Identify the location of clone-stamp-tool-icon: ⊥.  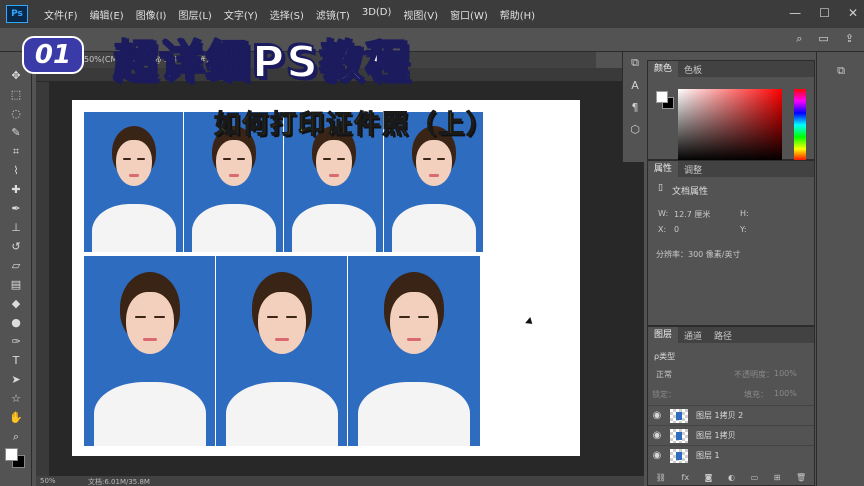
(16, 227).